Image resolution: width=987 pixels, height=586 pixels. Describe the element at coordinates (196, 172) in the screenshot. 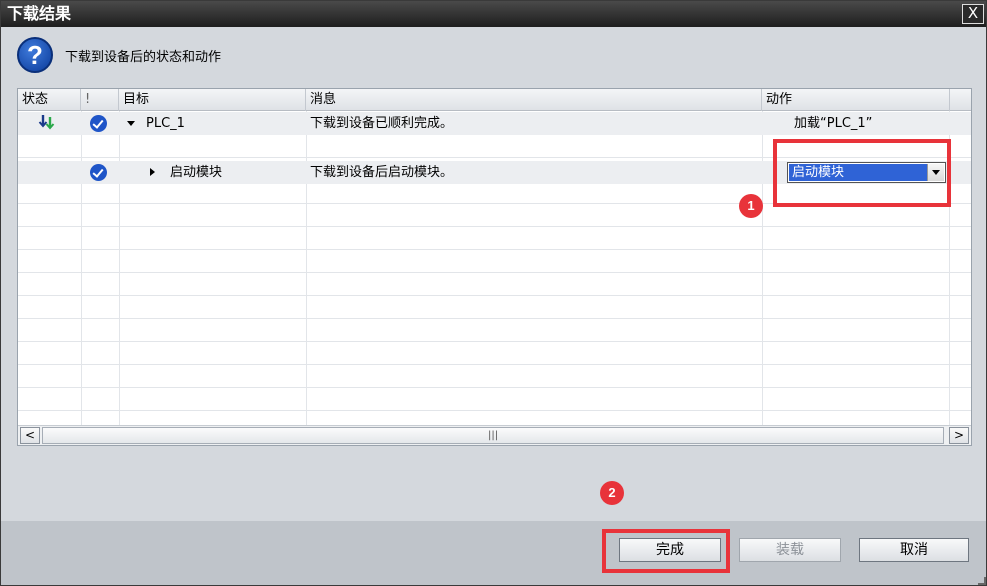

I see `target-name: 启动模块` at that location.